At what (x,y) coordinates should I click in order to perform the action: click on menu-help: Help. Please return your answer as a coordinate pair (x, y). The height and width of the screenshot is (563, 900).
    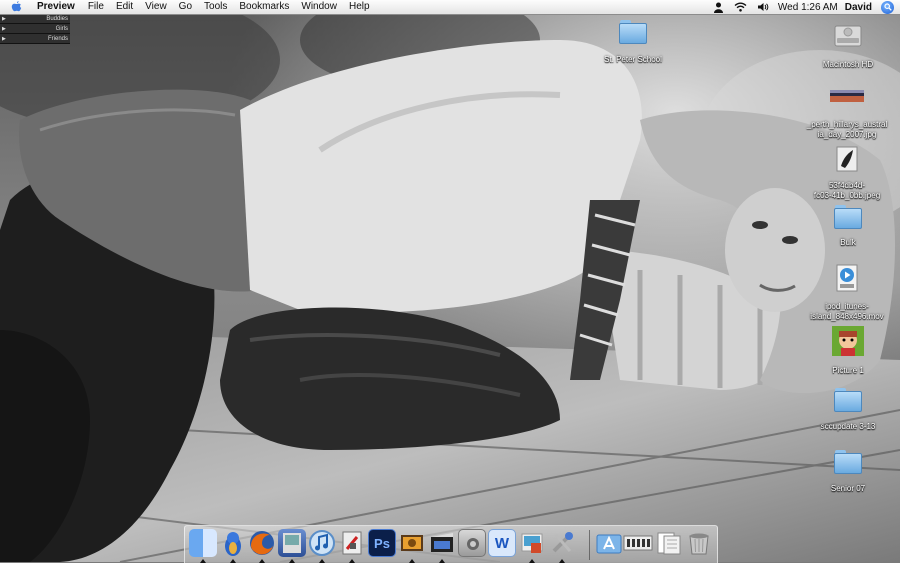
    Looking at the image, I should click on (359, 7).